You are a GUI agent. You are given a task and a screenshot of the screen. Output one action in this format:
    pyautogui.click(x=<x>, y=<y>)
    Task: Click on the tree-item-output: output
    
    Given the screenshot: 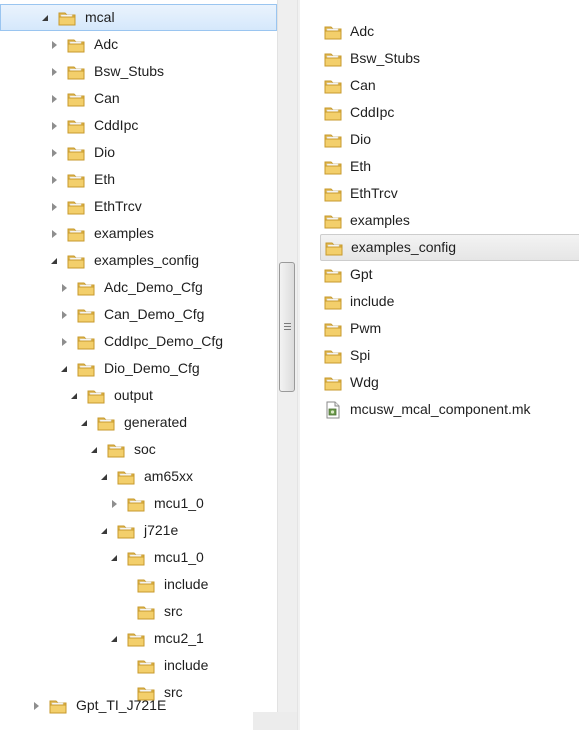 What is the action you would take?
    pyautogui.click(x=138, y=395)
    